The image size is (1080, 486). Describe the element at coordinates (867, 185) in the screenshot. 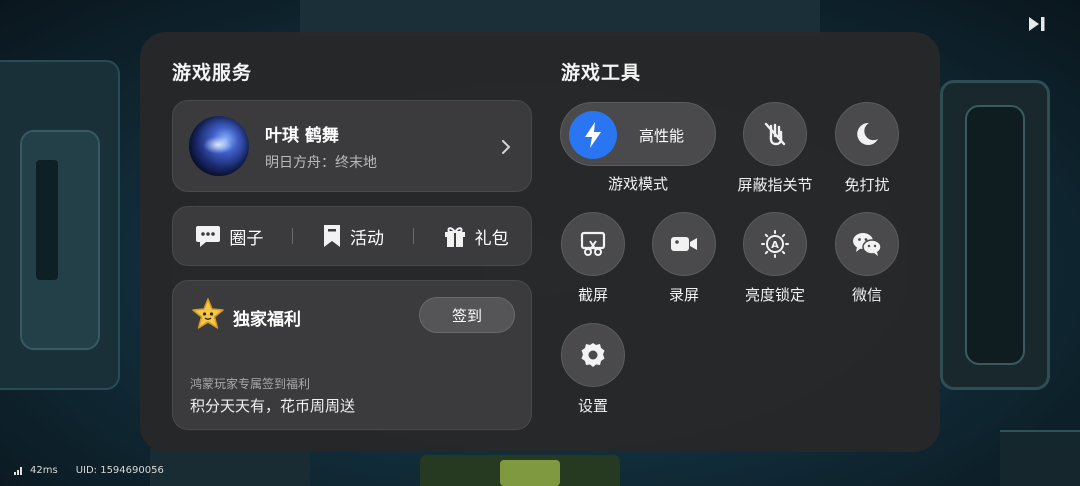

I see `tool-do-not-disturb-label: 免打扰` at that location.